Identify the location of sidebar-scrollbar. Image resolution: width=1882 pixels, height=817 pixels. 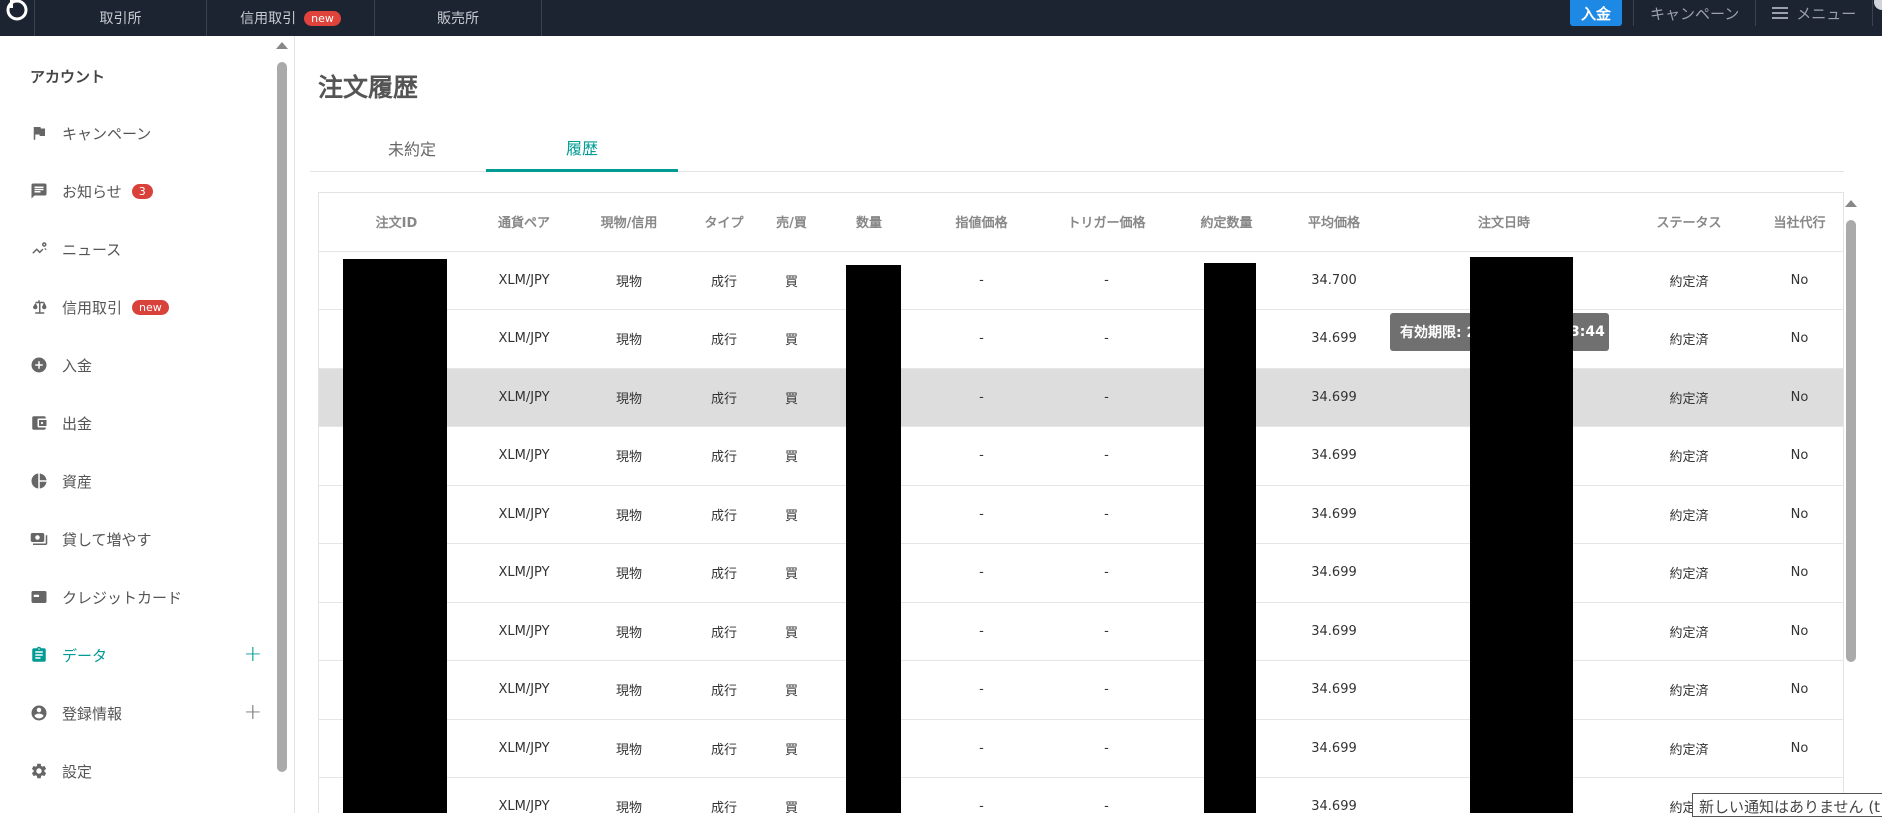
(283, 424).